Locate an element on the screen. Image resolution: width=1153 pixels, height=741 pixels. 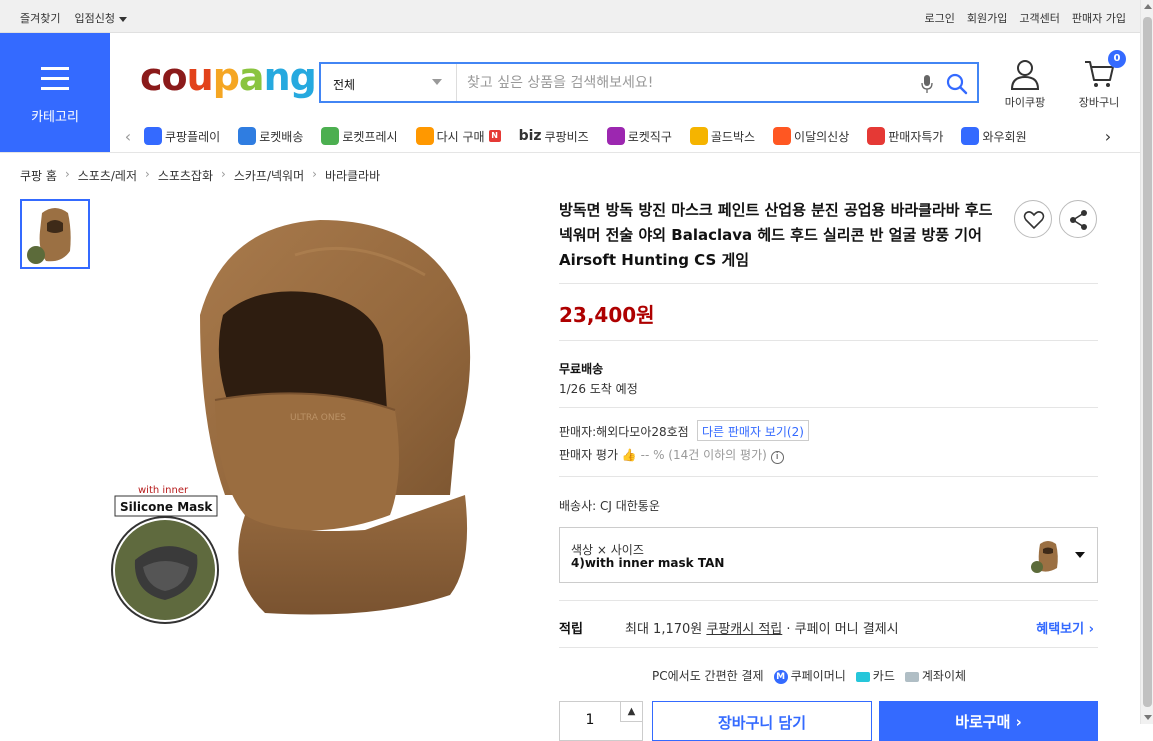
wishlist-button is located at coordinates (1033, 219).